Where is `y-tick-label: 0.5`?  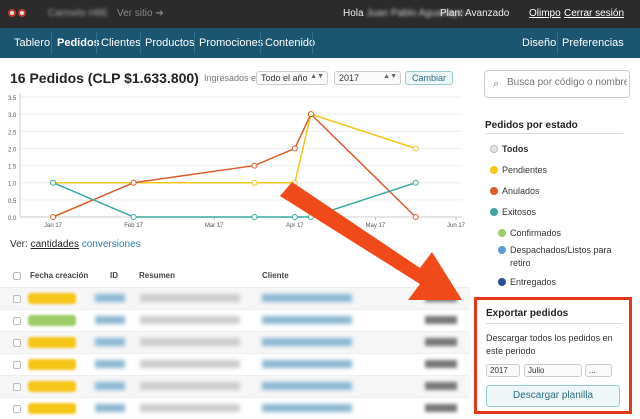
y-tick-label: 0.5 is located at coordinates (12, 202).